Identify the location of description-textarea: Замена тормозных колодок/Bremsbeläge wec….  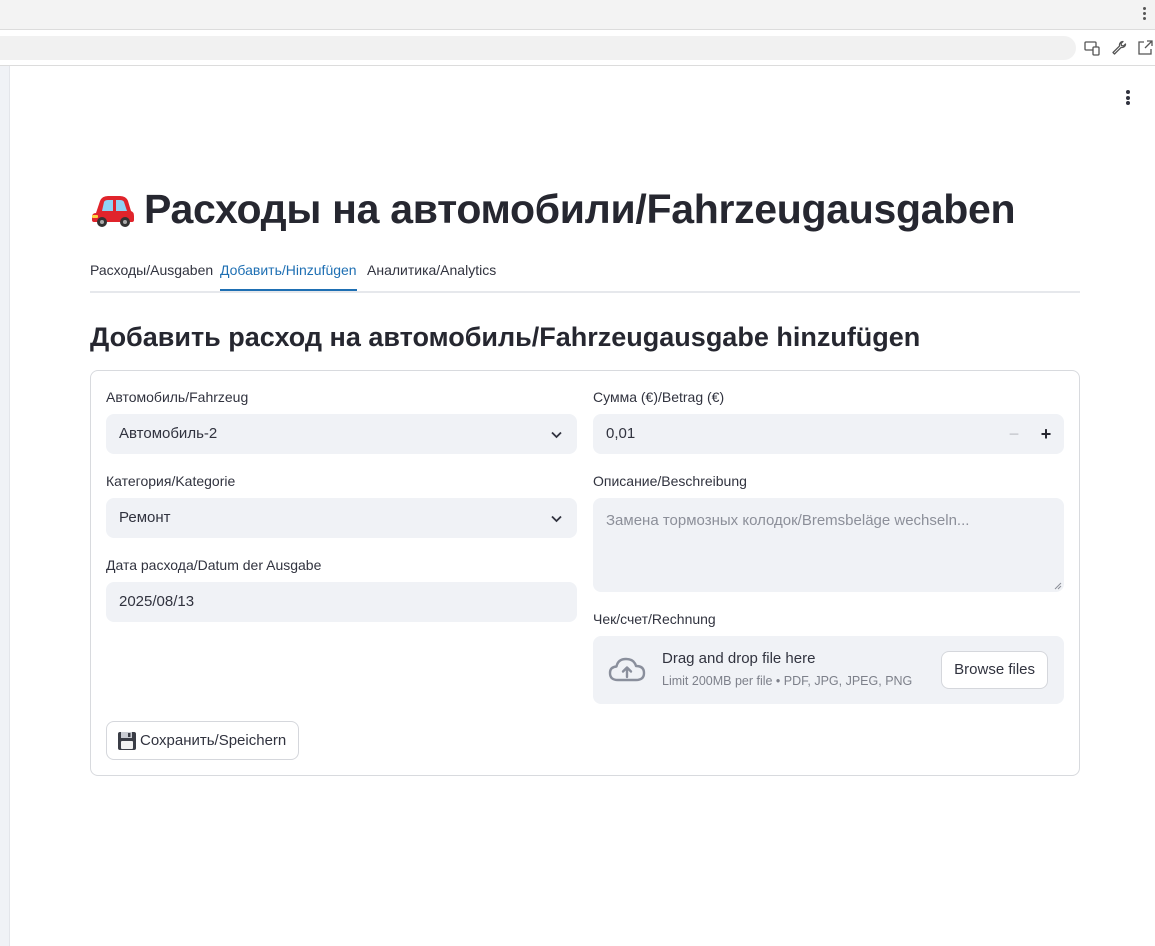
(828, 545).